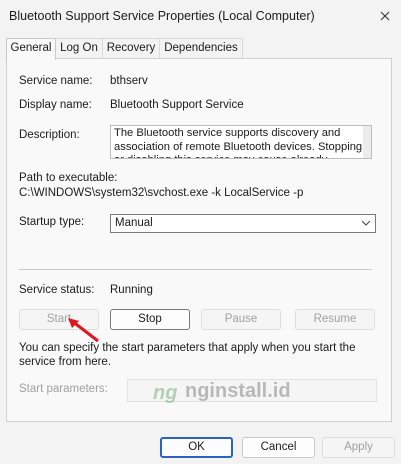  What do you see at coordinates (243, 223) in the screenshot?
I see `startup-type-select: Manual` at bounding box center [243, 223].